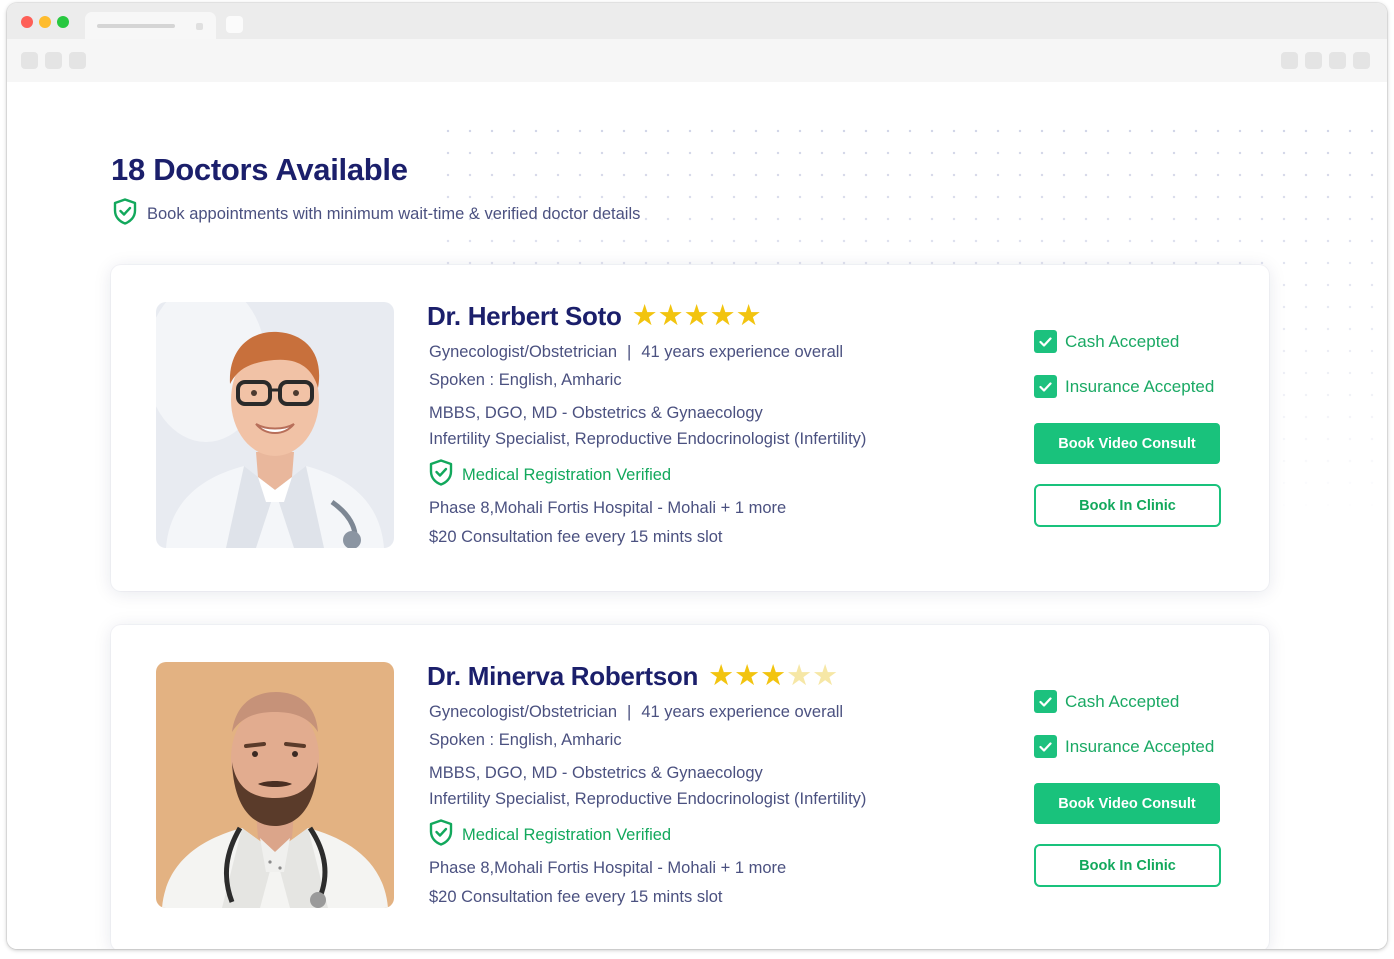 This screenshot has height=959, width=1394. I want to click on doctor-name-row: Dr. Herbert Soto ★ ★ ★ ★ ★, so click(687, 316).